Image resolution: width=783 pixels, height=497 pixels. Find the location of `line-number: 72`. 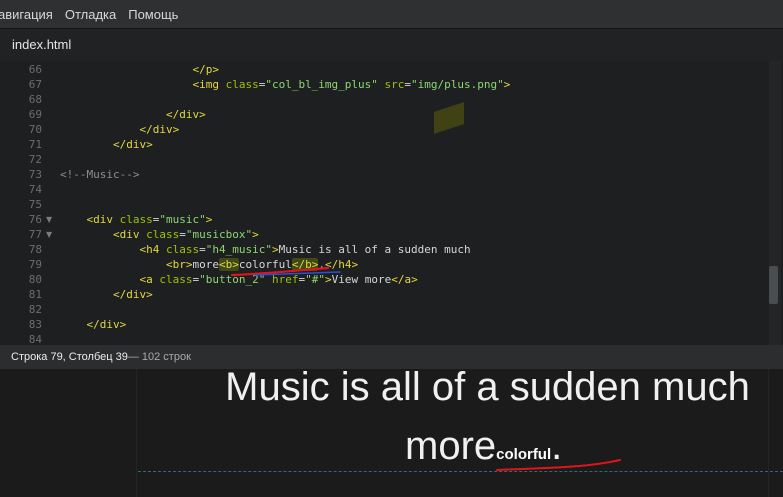

line-number: 72 is located at coordinates (35, 159).